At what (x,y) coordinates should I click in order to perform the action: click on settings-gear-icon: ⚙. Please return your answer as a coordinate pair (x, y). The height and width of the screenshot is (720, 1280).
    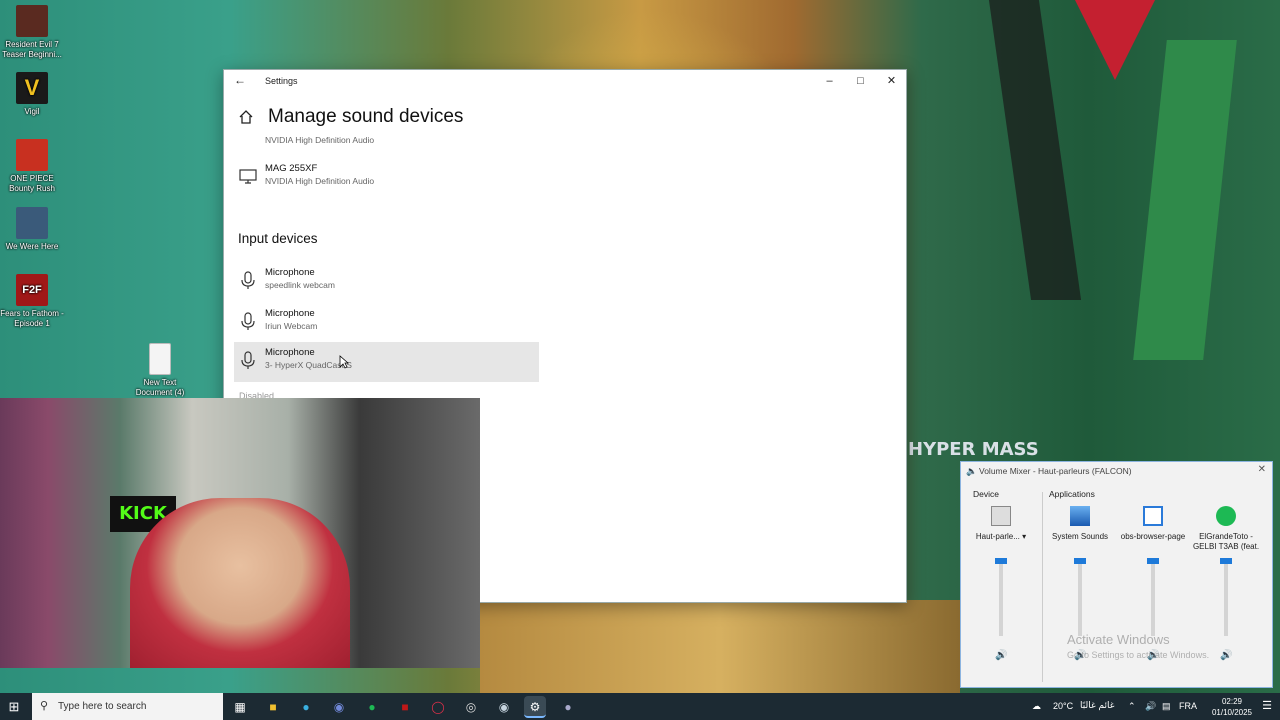
    Looking at the image, I should click on (535, 707).